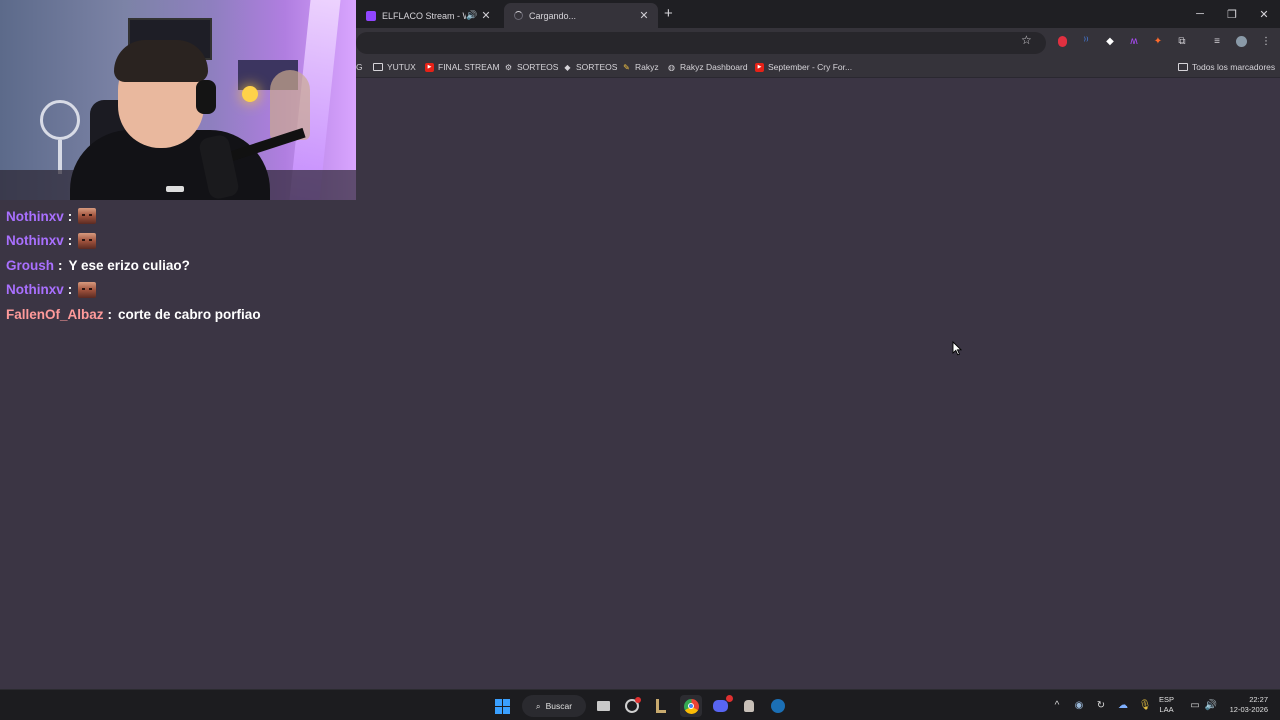  I want to click on show-hidden-icons-chevron-icon: ^, so click(1057, 705).